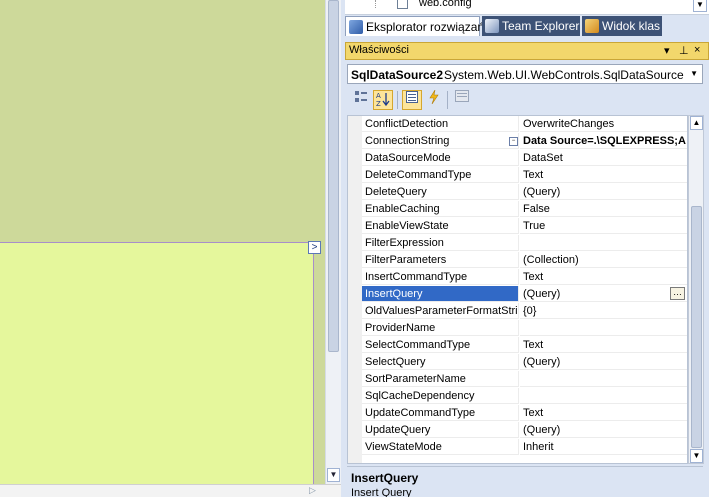 This screenshot has width=709, height=497. I want to click on properties-toolbar: AZ, so click(525, 100).